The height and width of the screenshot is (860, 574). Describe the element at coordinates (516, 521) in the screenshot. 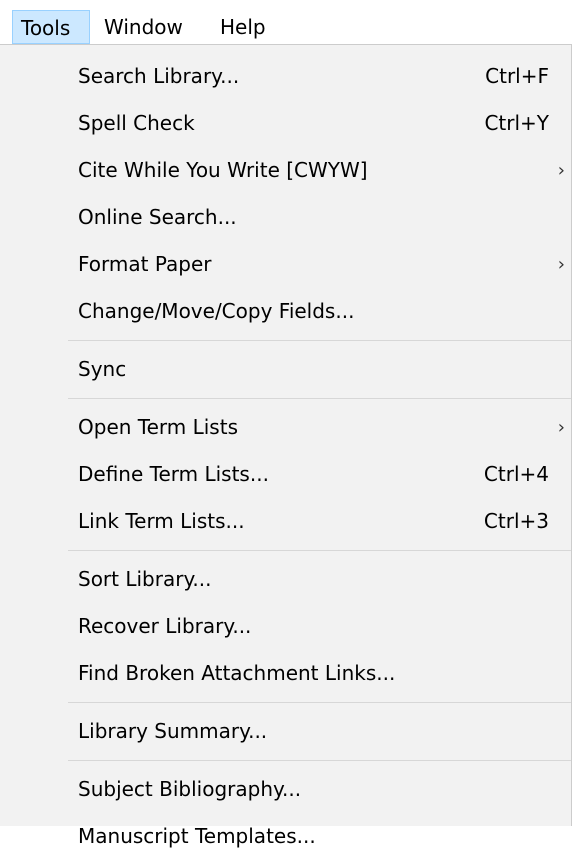

I see `menu-item-shortcut: Ctrl+3` at that location.